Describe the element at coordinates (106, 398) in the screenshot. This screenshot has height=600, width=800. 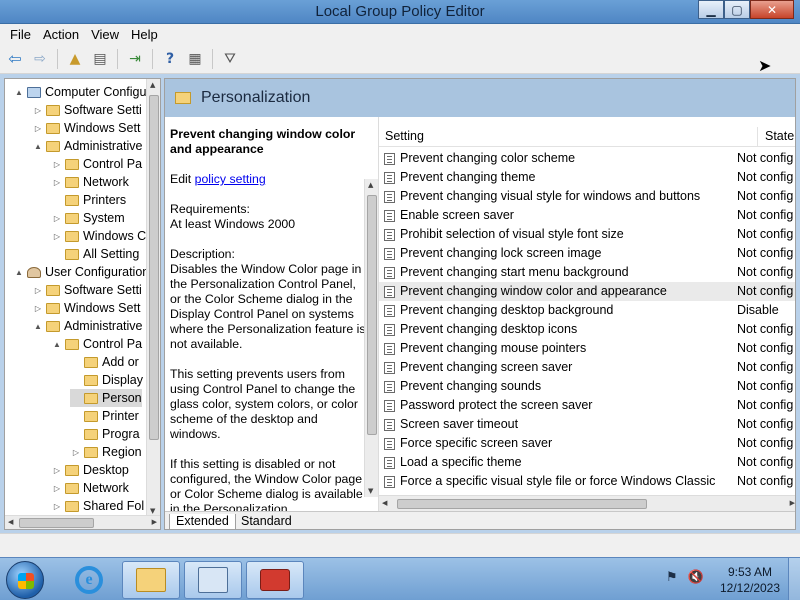
I see `tree-item: Person` at that location.